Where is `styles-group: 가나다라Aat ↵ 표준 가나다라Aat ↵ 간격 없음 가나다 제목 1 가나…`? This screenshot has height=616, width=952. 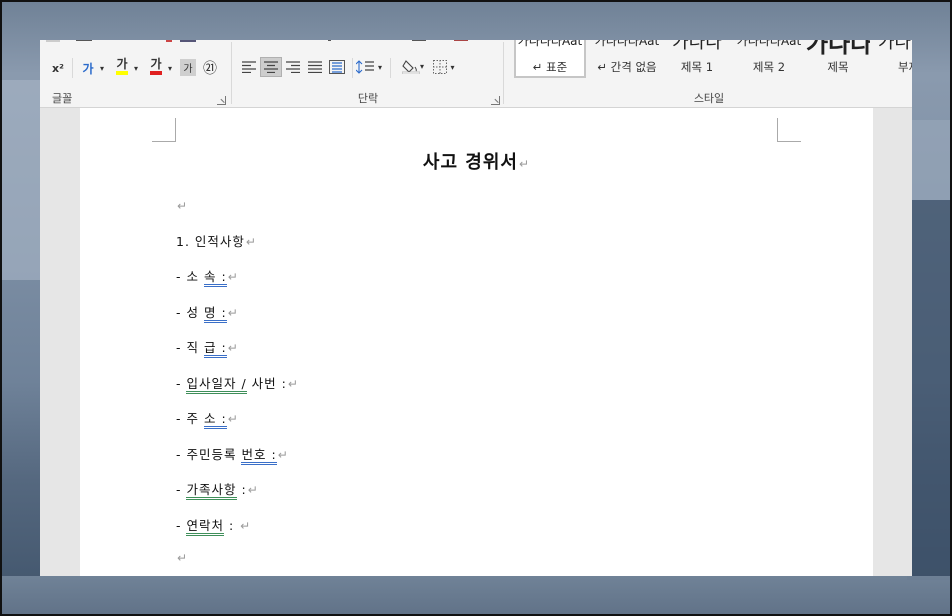
styles-group: 가나다라Aat ↵ 표준 가나다라Aat ↵ 간격 없음 가나다 제목 1 가나… is located at coordinates (709, 74).